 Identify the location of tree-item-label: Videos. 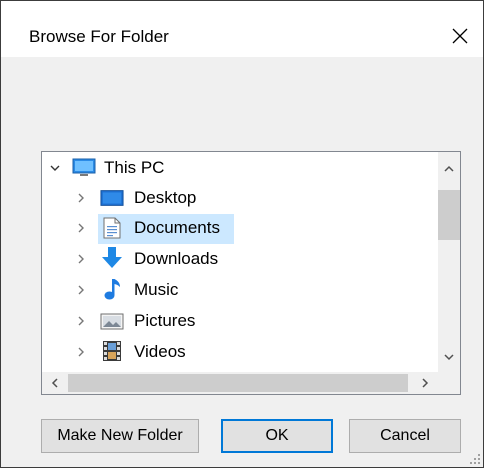
(160, 351).